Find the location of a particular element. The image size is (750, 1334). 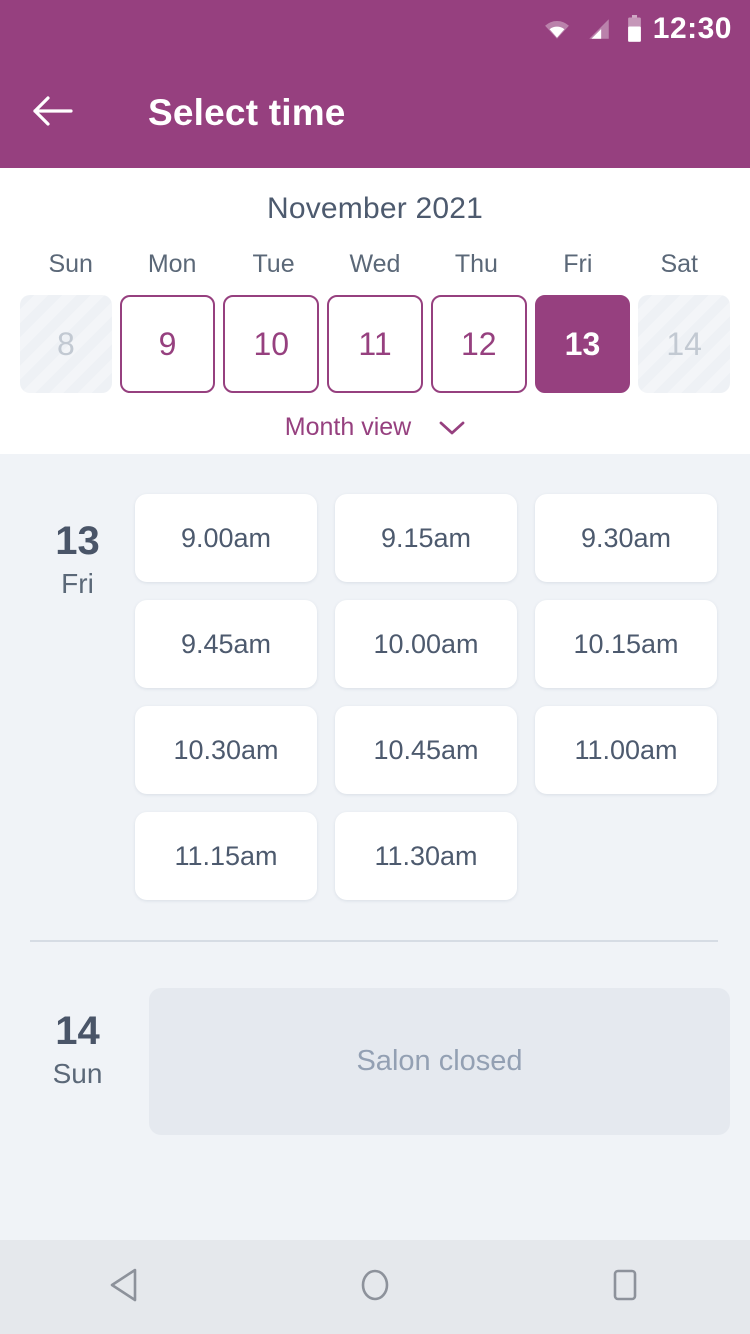

status-clock: 12:30 is located at coordinates (692, 28).